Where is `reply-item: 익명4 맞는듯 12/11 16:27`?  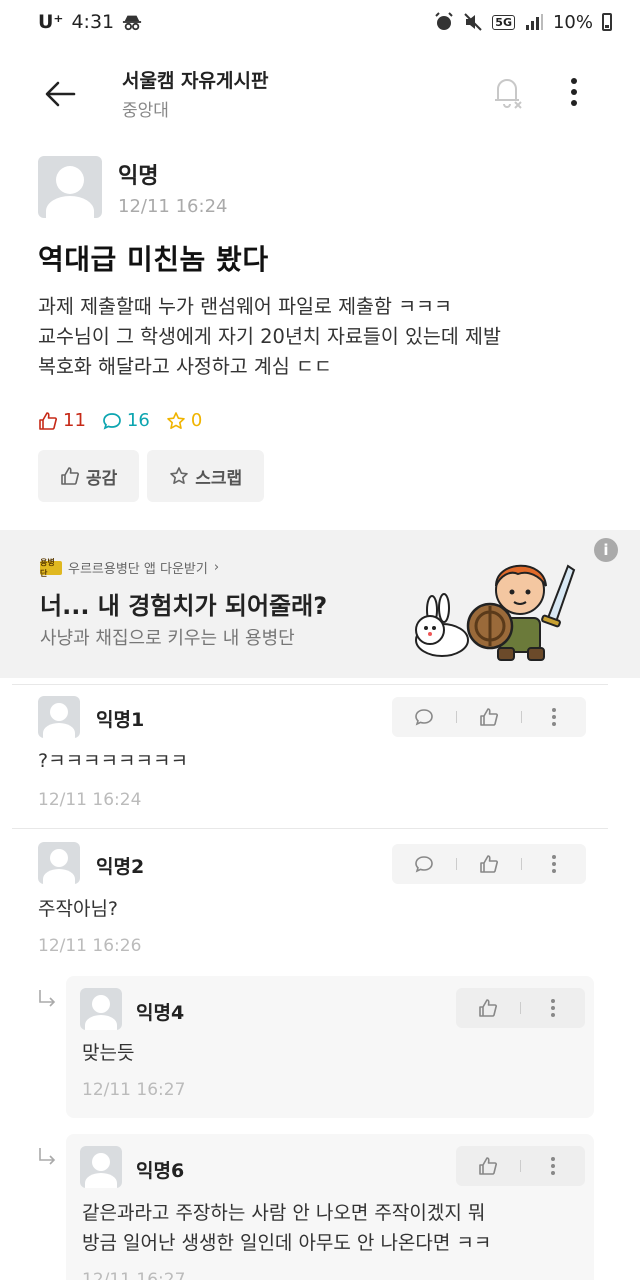
reply-item: 익명4 맞는듯 12/11 16:27 is located at coordinates (330, 1047).